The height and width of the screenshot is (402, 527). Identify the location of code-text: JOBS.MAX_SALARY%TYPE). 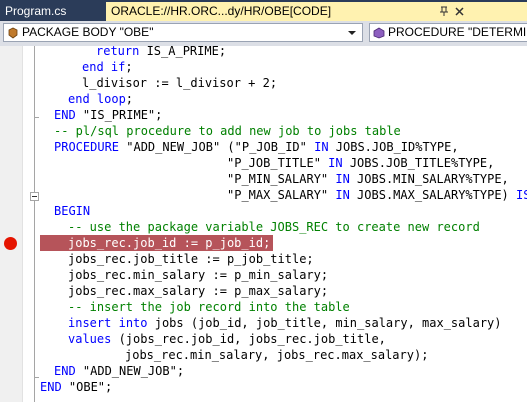
(432, 195).